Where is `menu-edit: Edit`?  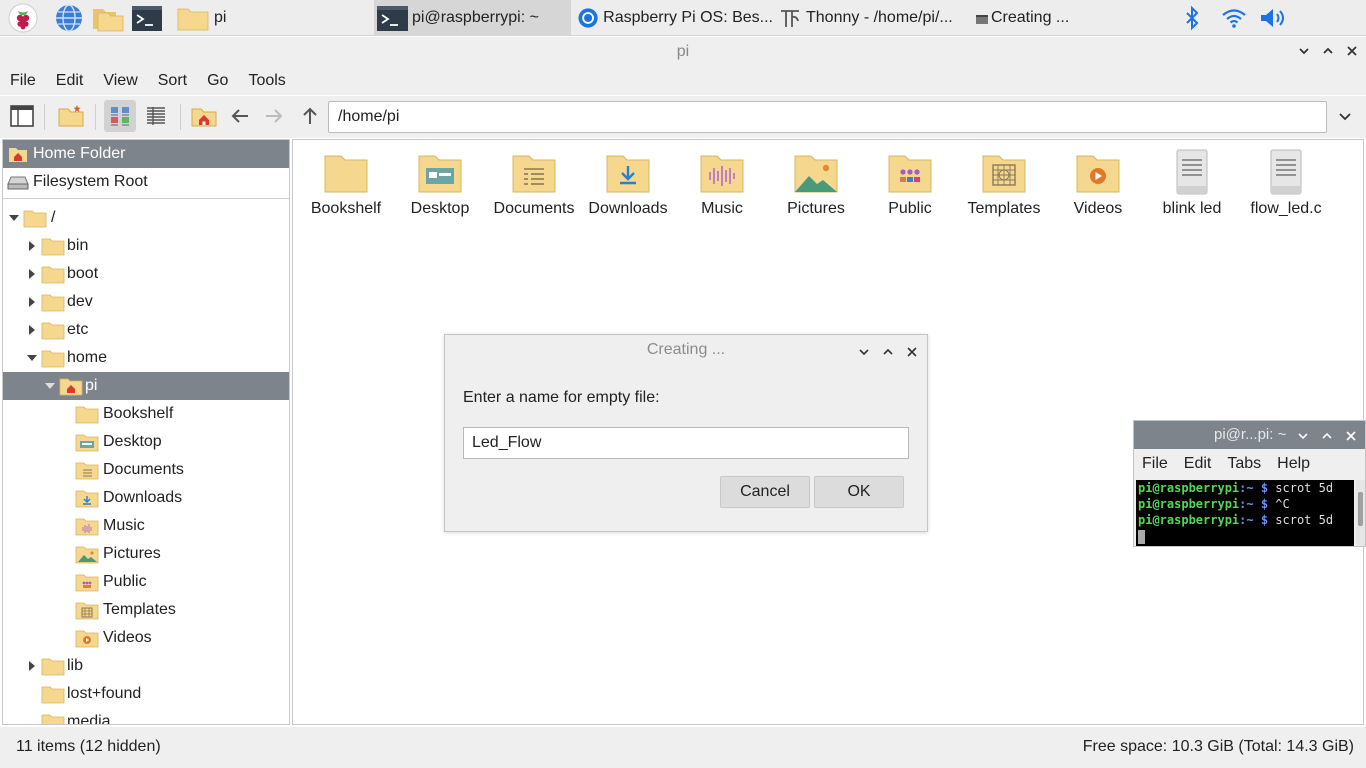 menu-edit: Edit is located at coordinates (70, 81).